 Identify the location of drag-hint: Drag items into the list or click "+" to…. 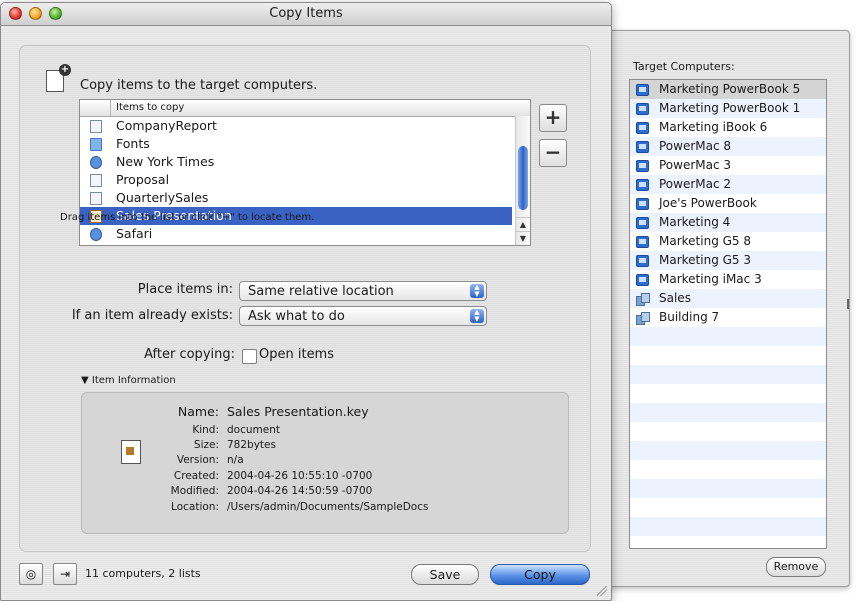
(187, 217).